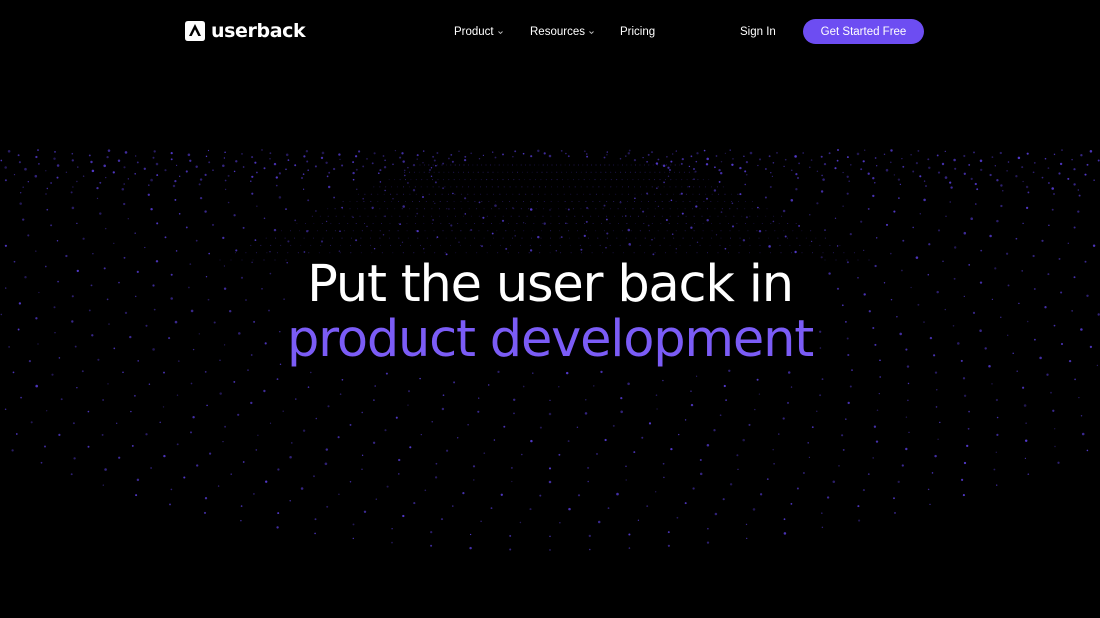 This screenshot has height=618, width=1100. Describe the element at coordinates (245, 31) in the screenshot. I see `logo-link: userback` at that location.